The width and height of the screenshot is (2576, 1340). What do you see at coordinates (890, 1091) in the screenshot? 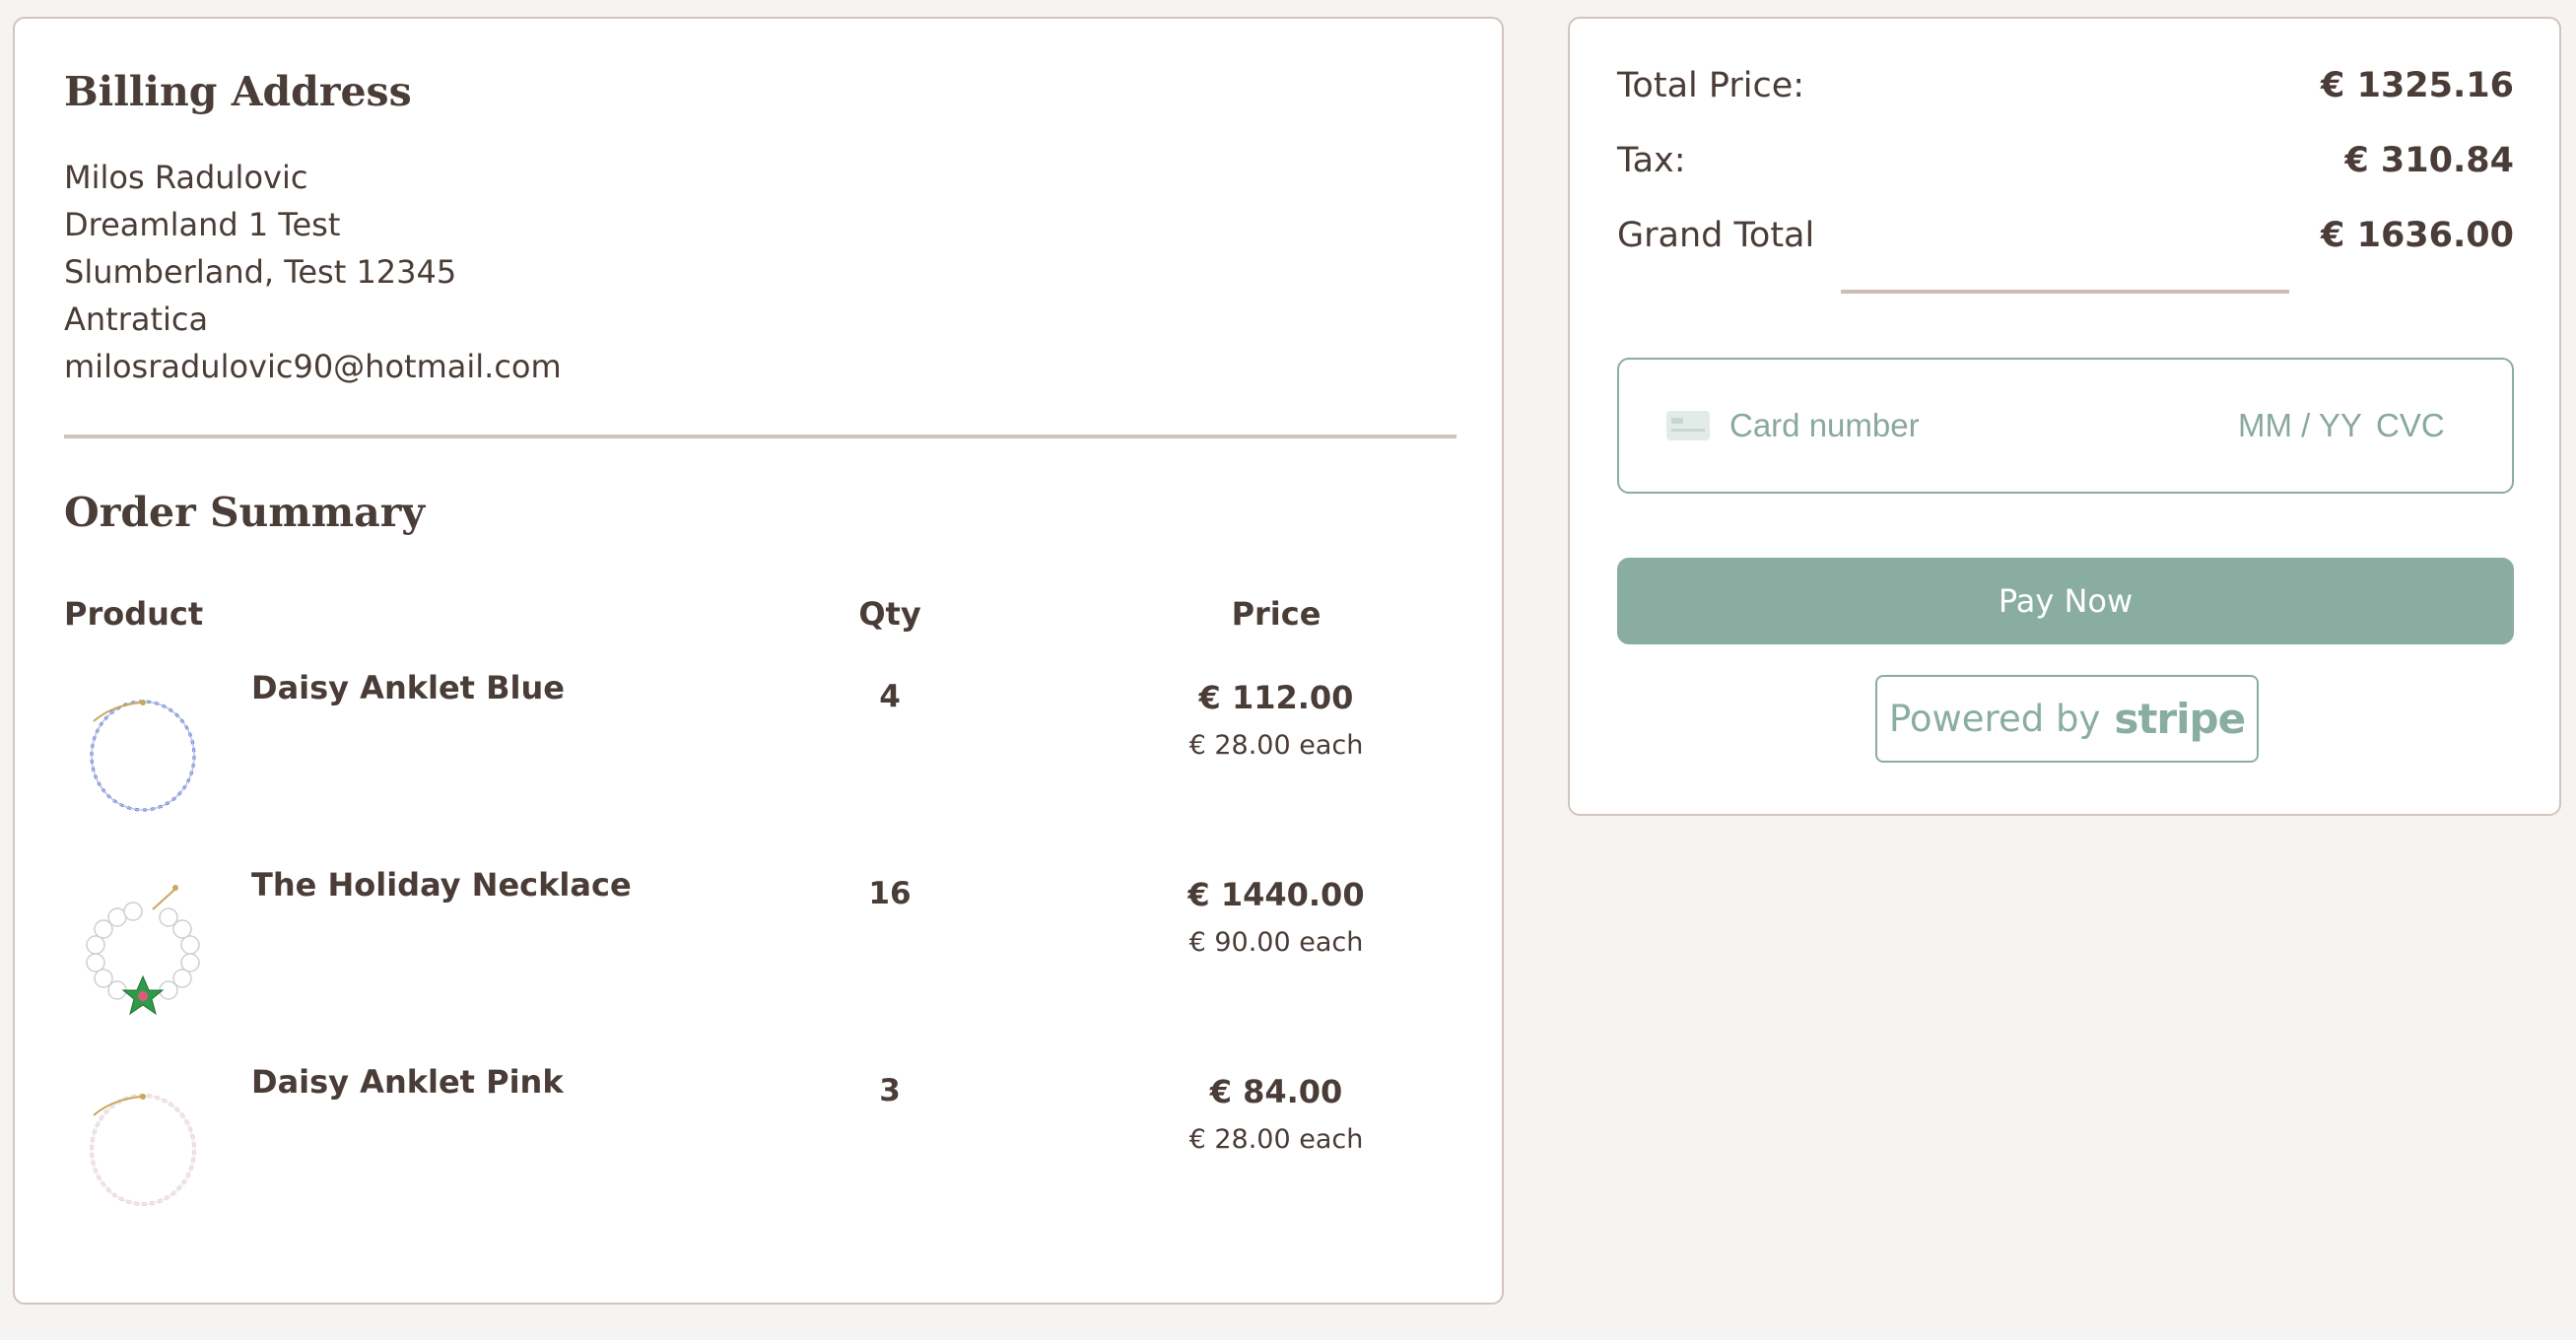
I see `product-qty: 3` at bounding box center [890, 1091].